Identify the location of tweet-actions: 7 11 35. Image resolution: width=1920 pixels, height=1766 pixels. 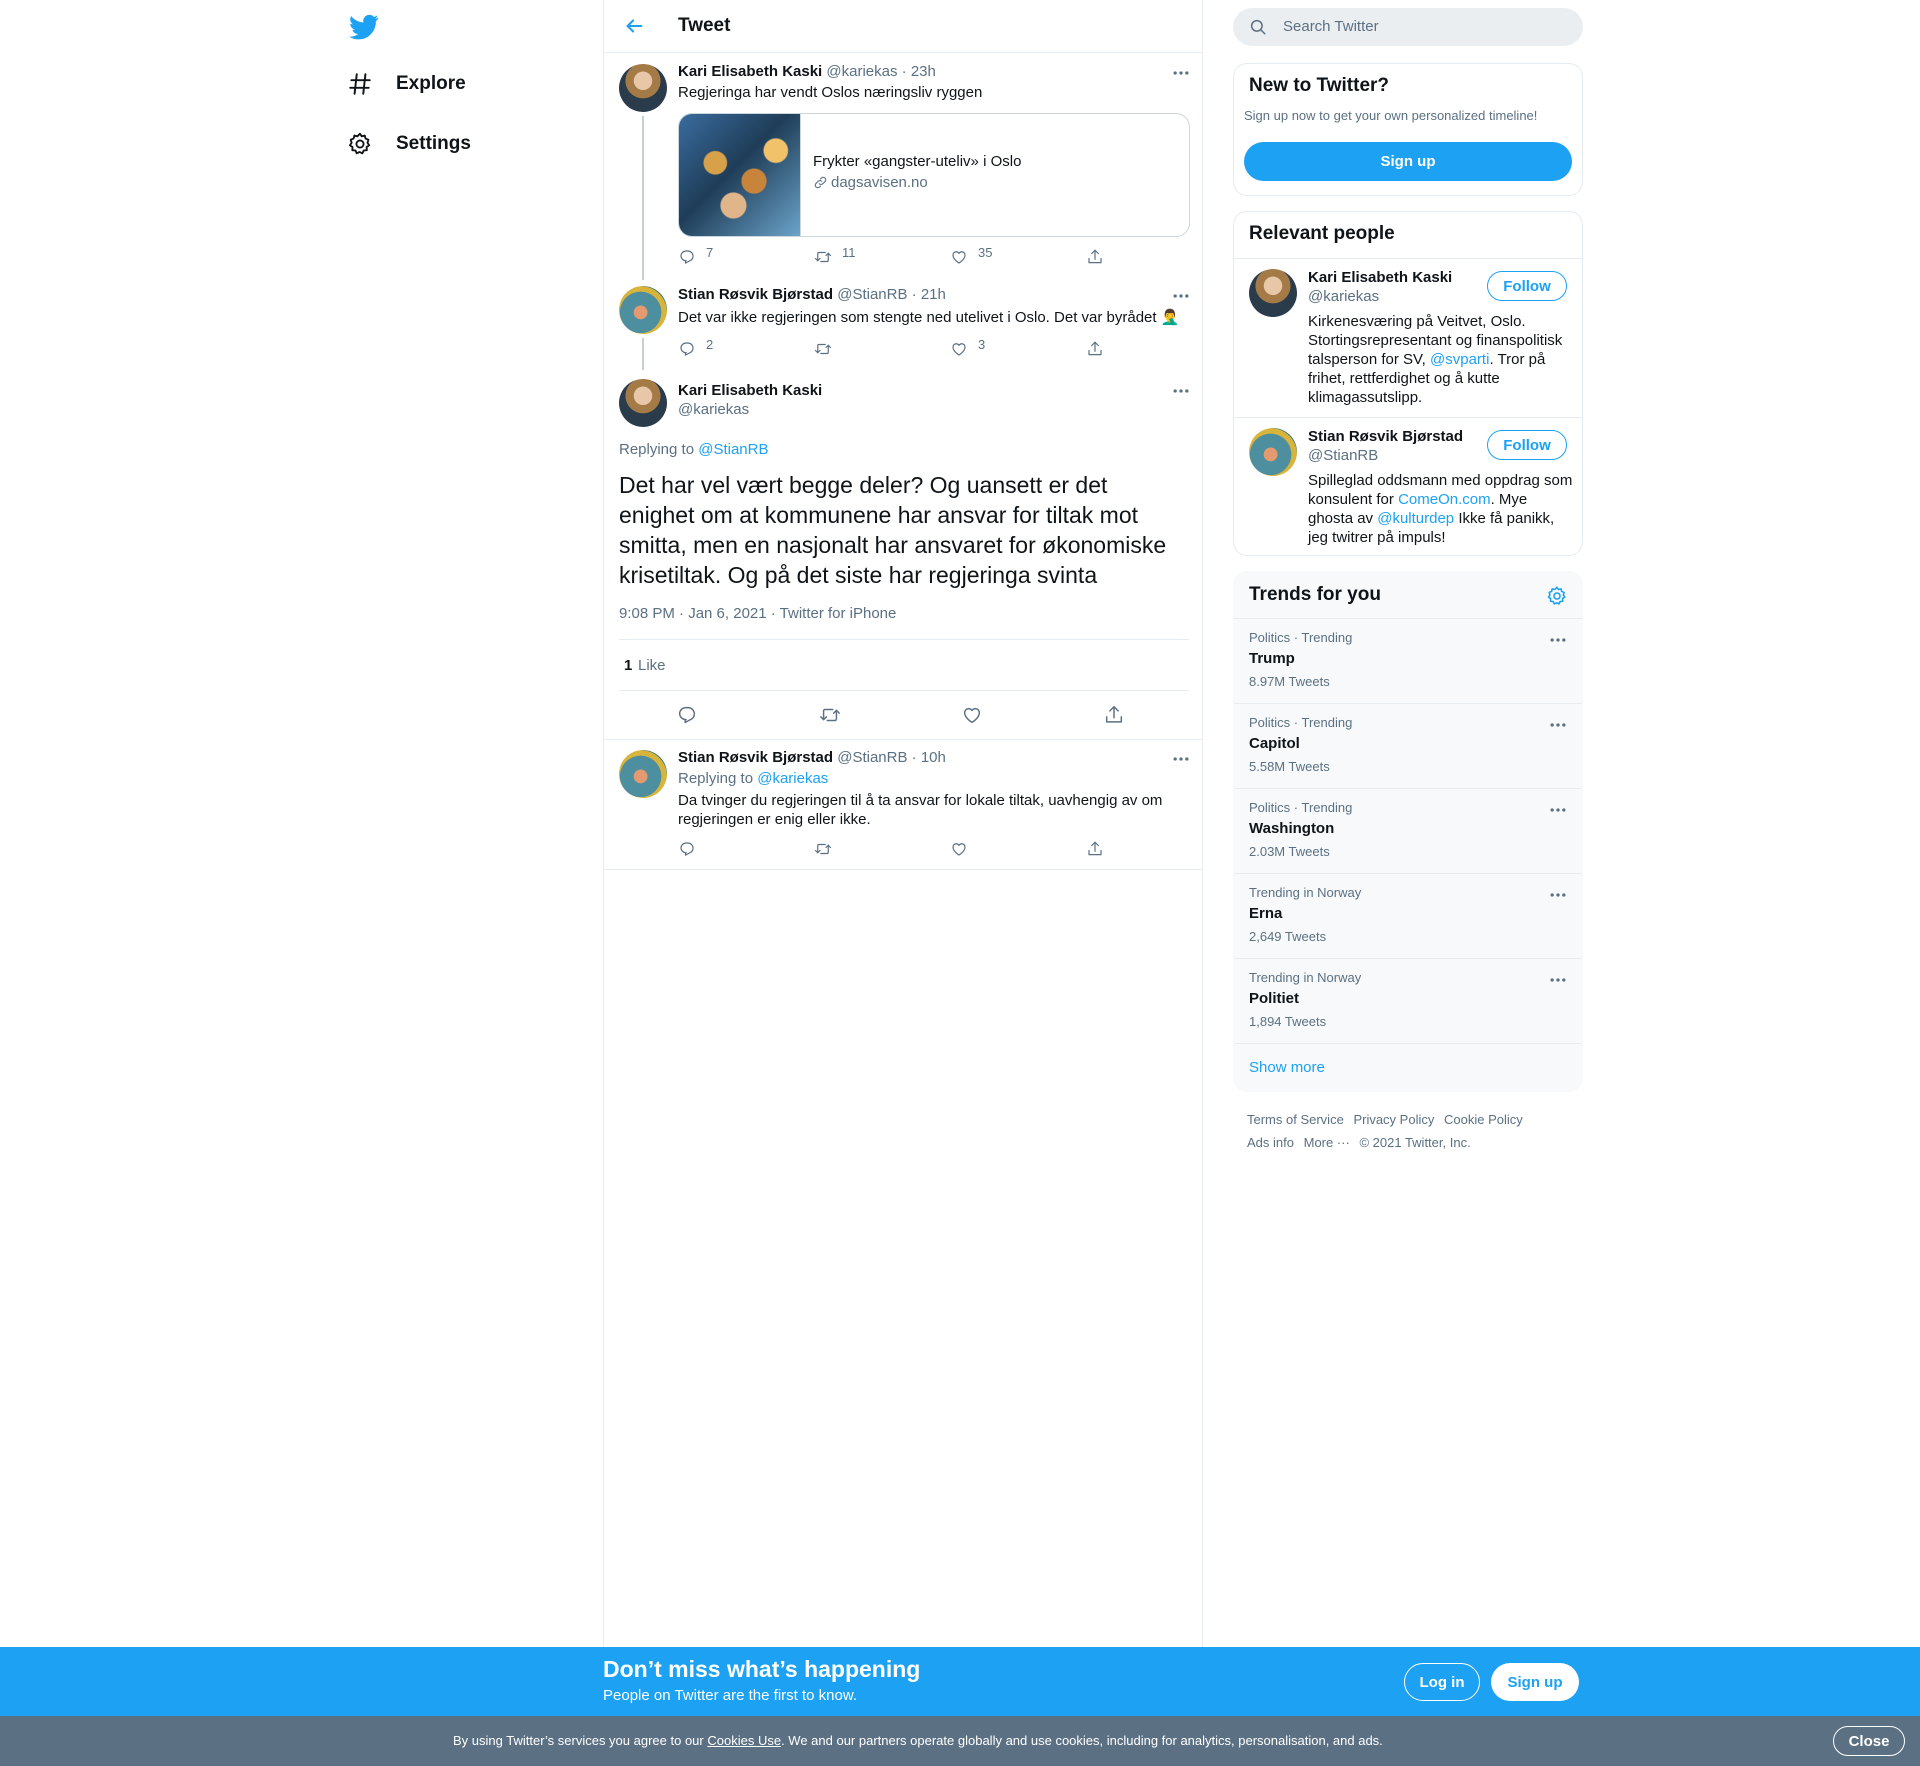
(913, 256).